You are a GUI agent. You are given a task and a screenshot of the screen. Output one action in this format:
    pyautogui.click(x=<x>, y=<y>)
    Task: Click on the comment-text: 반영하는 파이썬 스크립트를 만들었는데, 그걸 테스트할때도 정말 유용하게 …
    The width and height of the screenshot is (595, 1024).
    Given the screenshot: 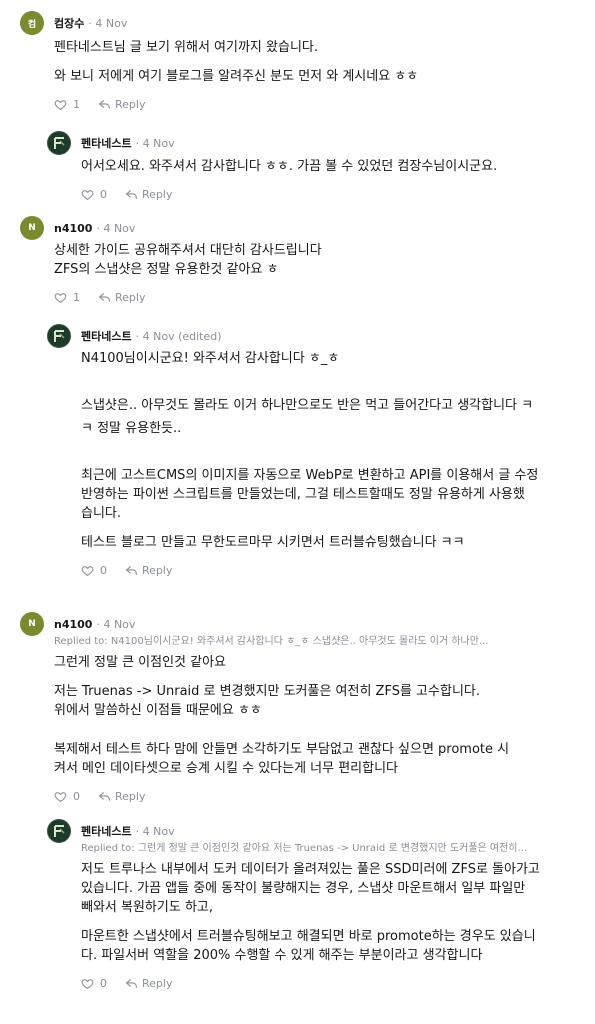 What is the action you would take?
    pyautogui.click(x=303, y=494)
    